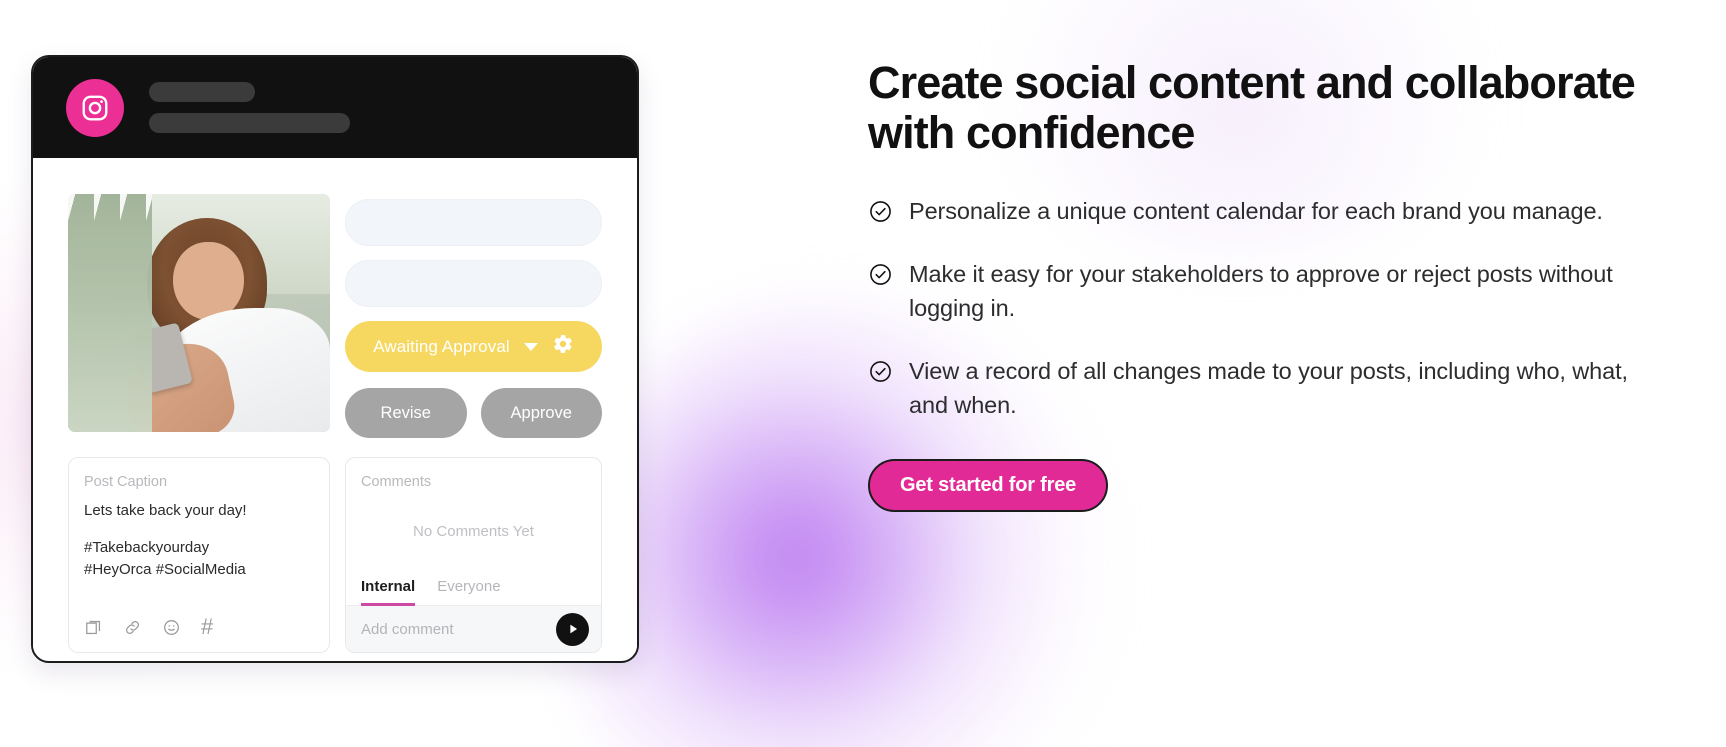 This screenshot has width=1726, height=747. What do you see at coordinates (407, 629) in the screenshot?
I see `comment-input-placeholder: Add comment` at bounding box center [407, 629].